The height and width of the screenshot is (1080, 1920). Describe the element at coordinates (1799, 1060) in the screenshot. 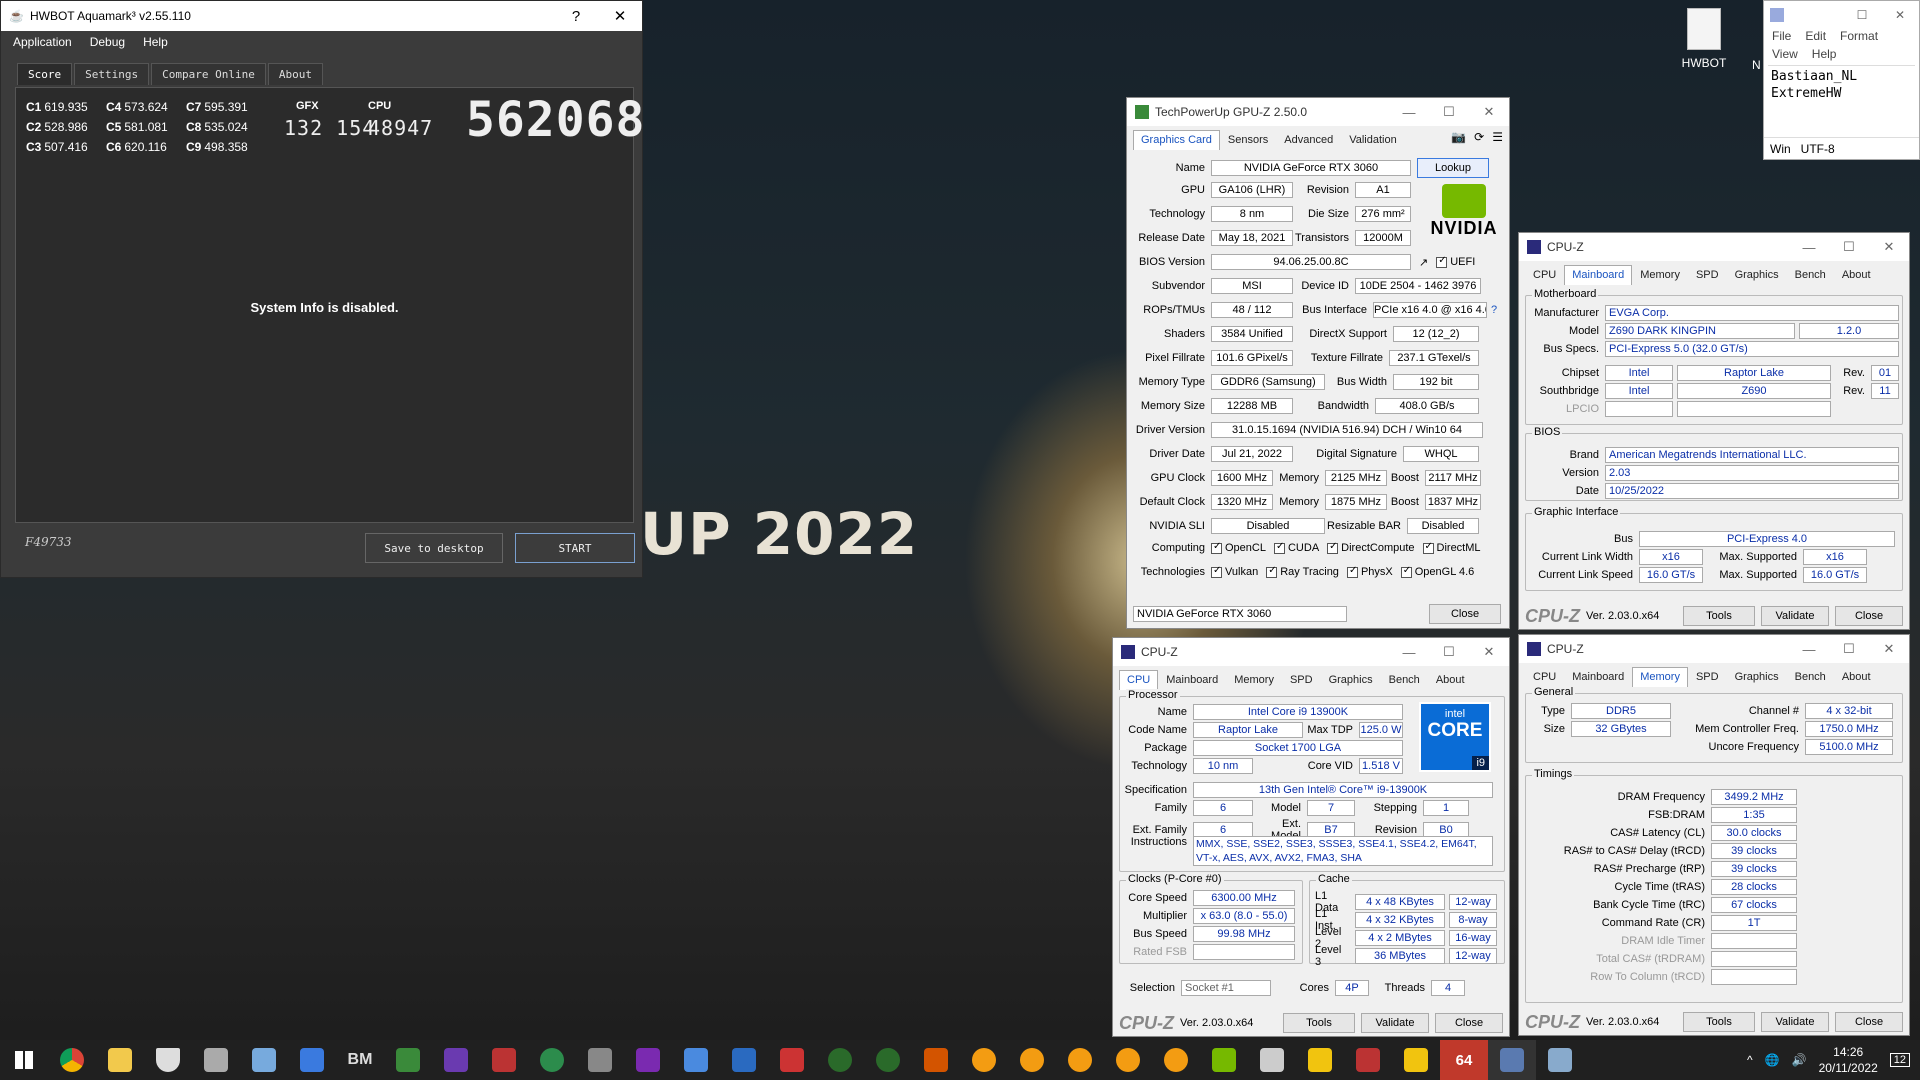

I see `volume-icon: 🔊` at that location.